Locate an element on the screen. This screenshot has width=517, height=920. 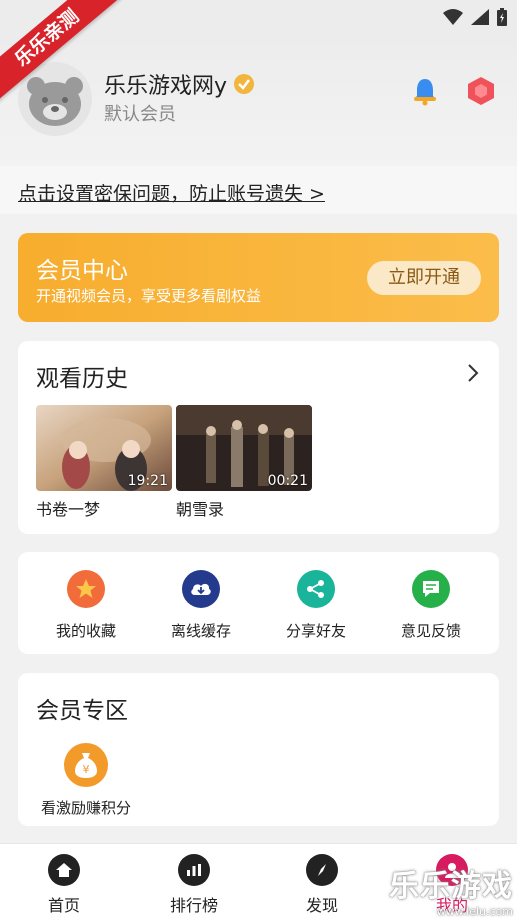
quick-tools-card: 我的收藏 离线缓存 分享好友 意见反馈 is located at coordinates (258, 603).